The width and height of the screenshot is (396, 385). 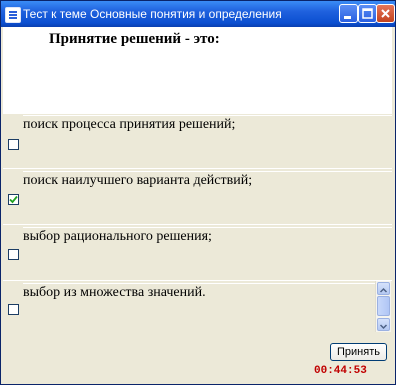 I want to click on option-4: выбор из множества значений., so click(x=197, y=309).